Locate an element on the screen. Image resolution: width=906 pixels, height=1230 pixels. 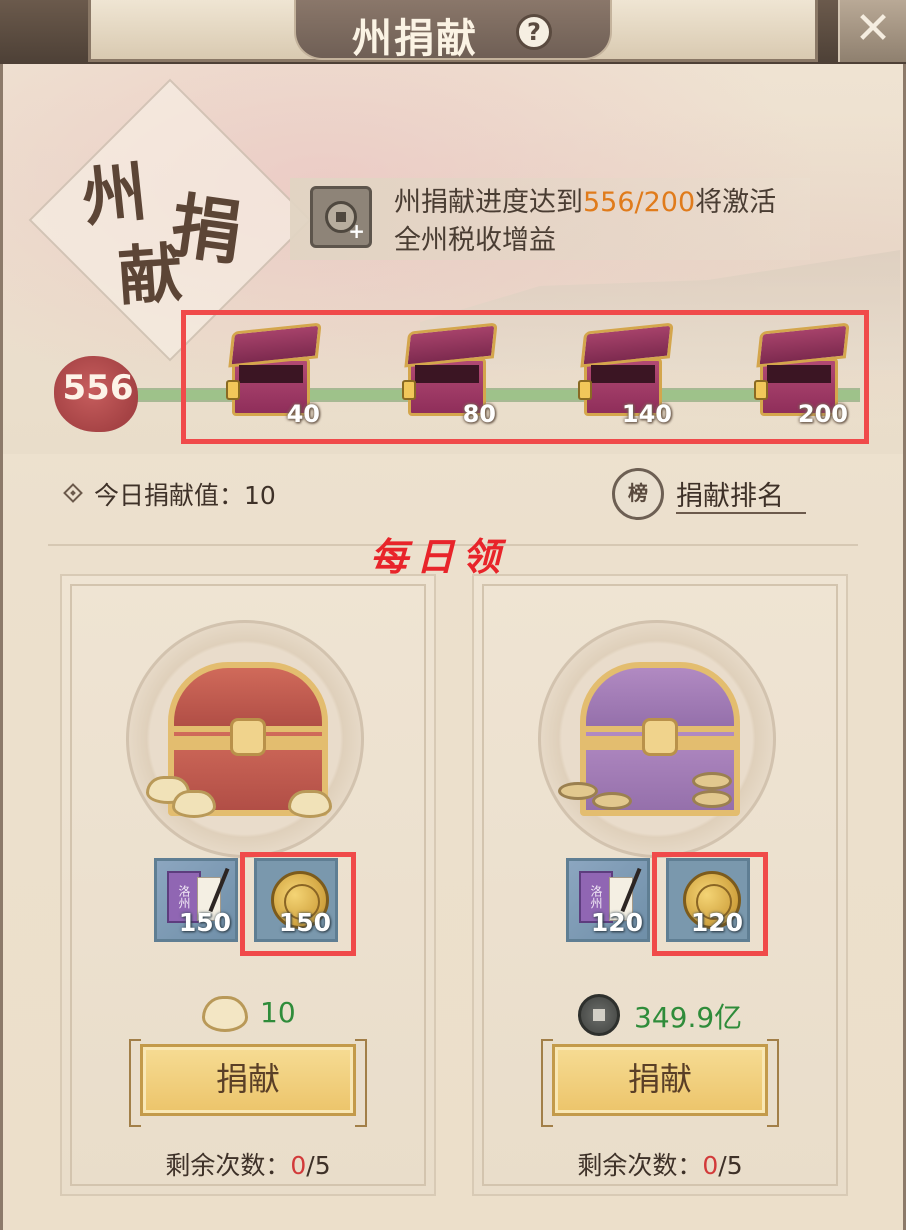
close-button: ✕ is located at coordinates (872, 31).